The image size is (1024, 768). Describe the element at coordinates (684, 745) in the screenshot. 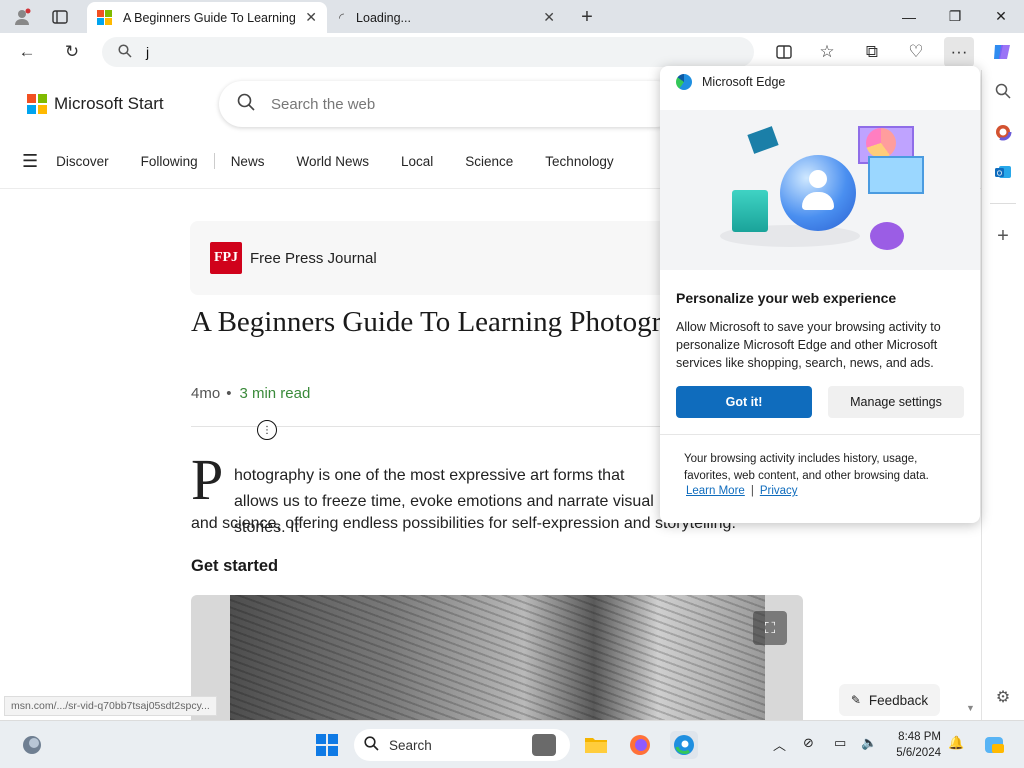

I see `edge-taskbar-icon` at that location.